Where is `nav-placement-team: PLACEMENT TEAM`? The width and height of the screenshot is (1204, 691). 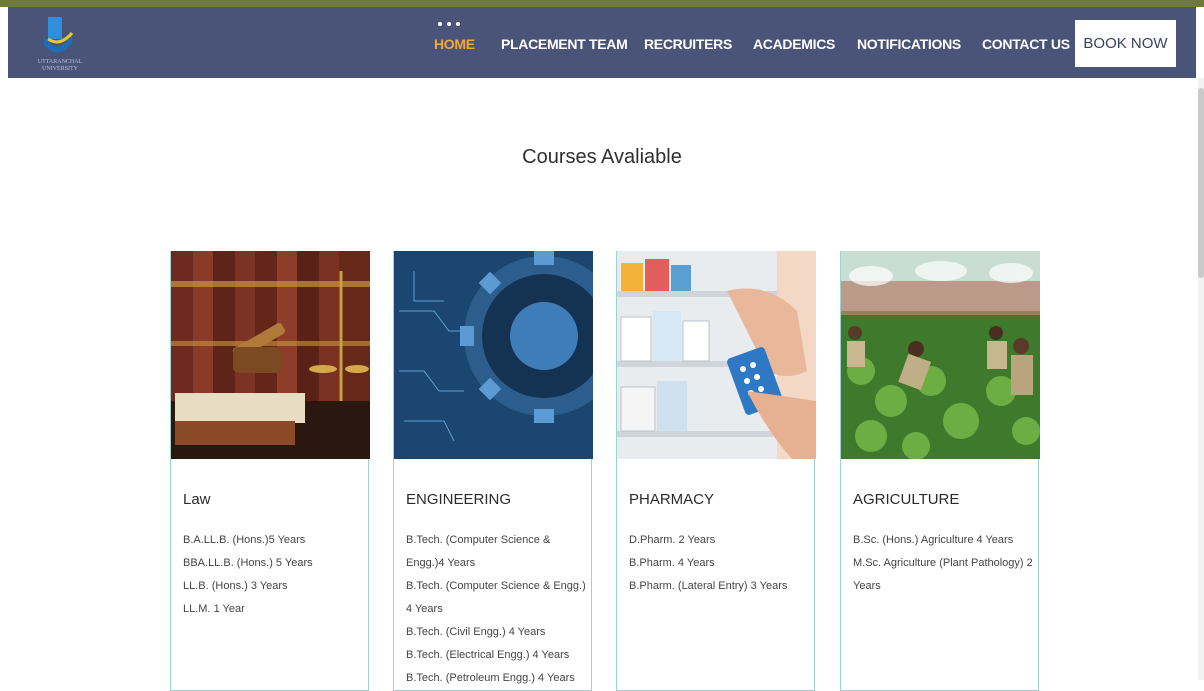 nav-placement-team: PLACEMENT TEAM is located at coordinates (564, 44).